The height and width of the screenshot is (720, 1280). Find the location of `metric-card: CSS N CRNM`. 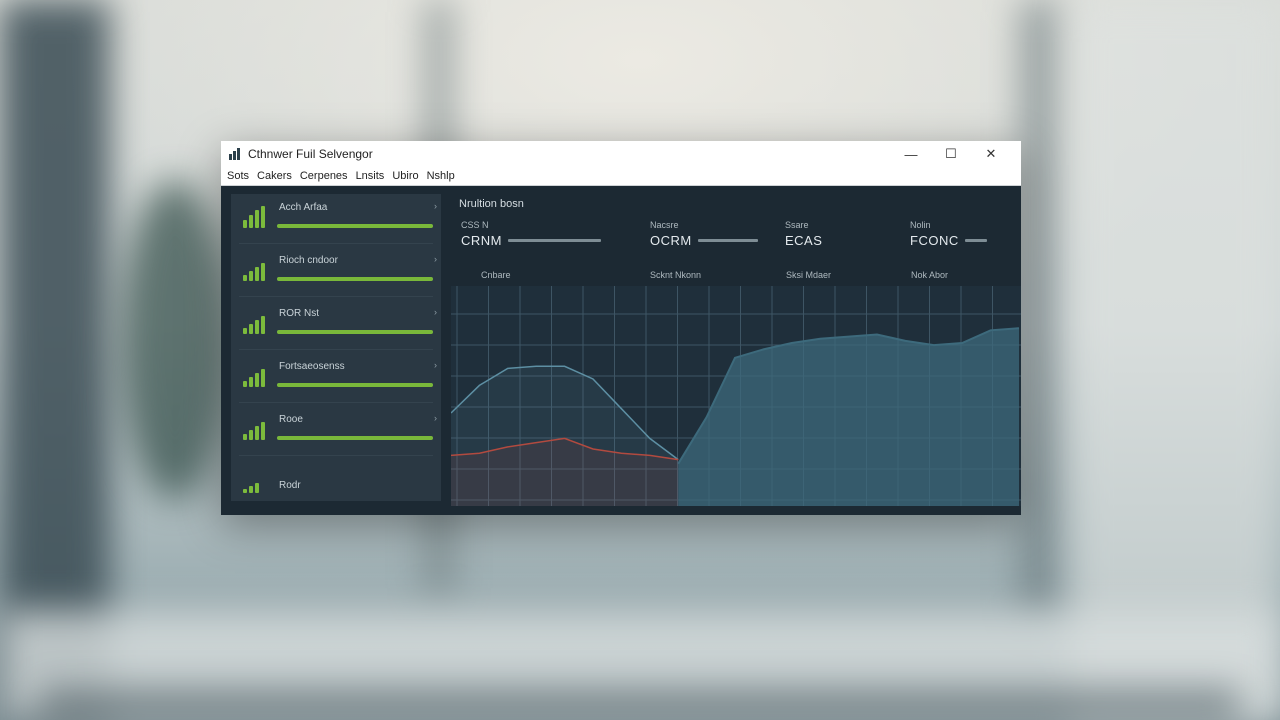

metric-card: CSS N CRNM is located at coordinates (531, 240).